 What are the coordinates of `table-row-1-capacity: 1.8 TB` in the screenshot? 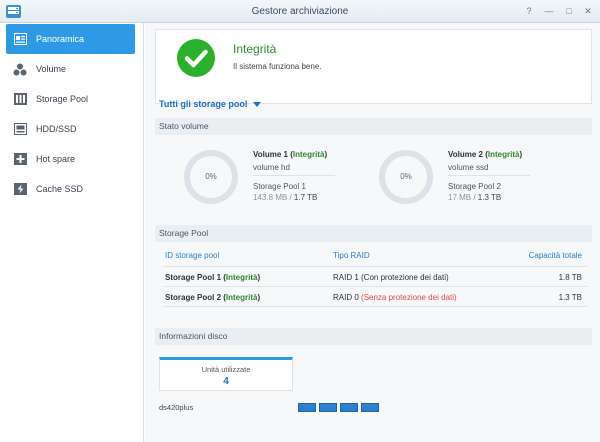 It's located at (570, 277).